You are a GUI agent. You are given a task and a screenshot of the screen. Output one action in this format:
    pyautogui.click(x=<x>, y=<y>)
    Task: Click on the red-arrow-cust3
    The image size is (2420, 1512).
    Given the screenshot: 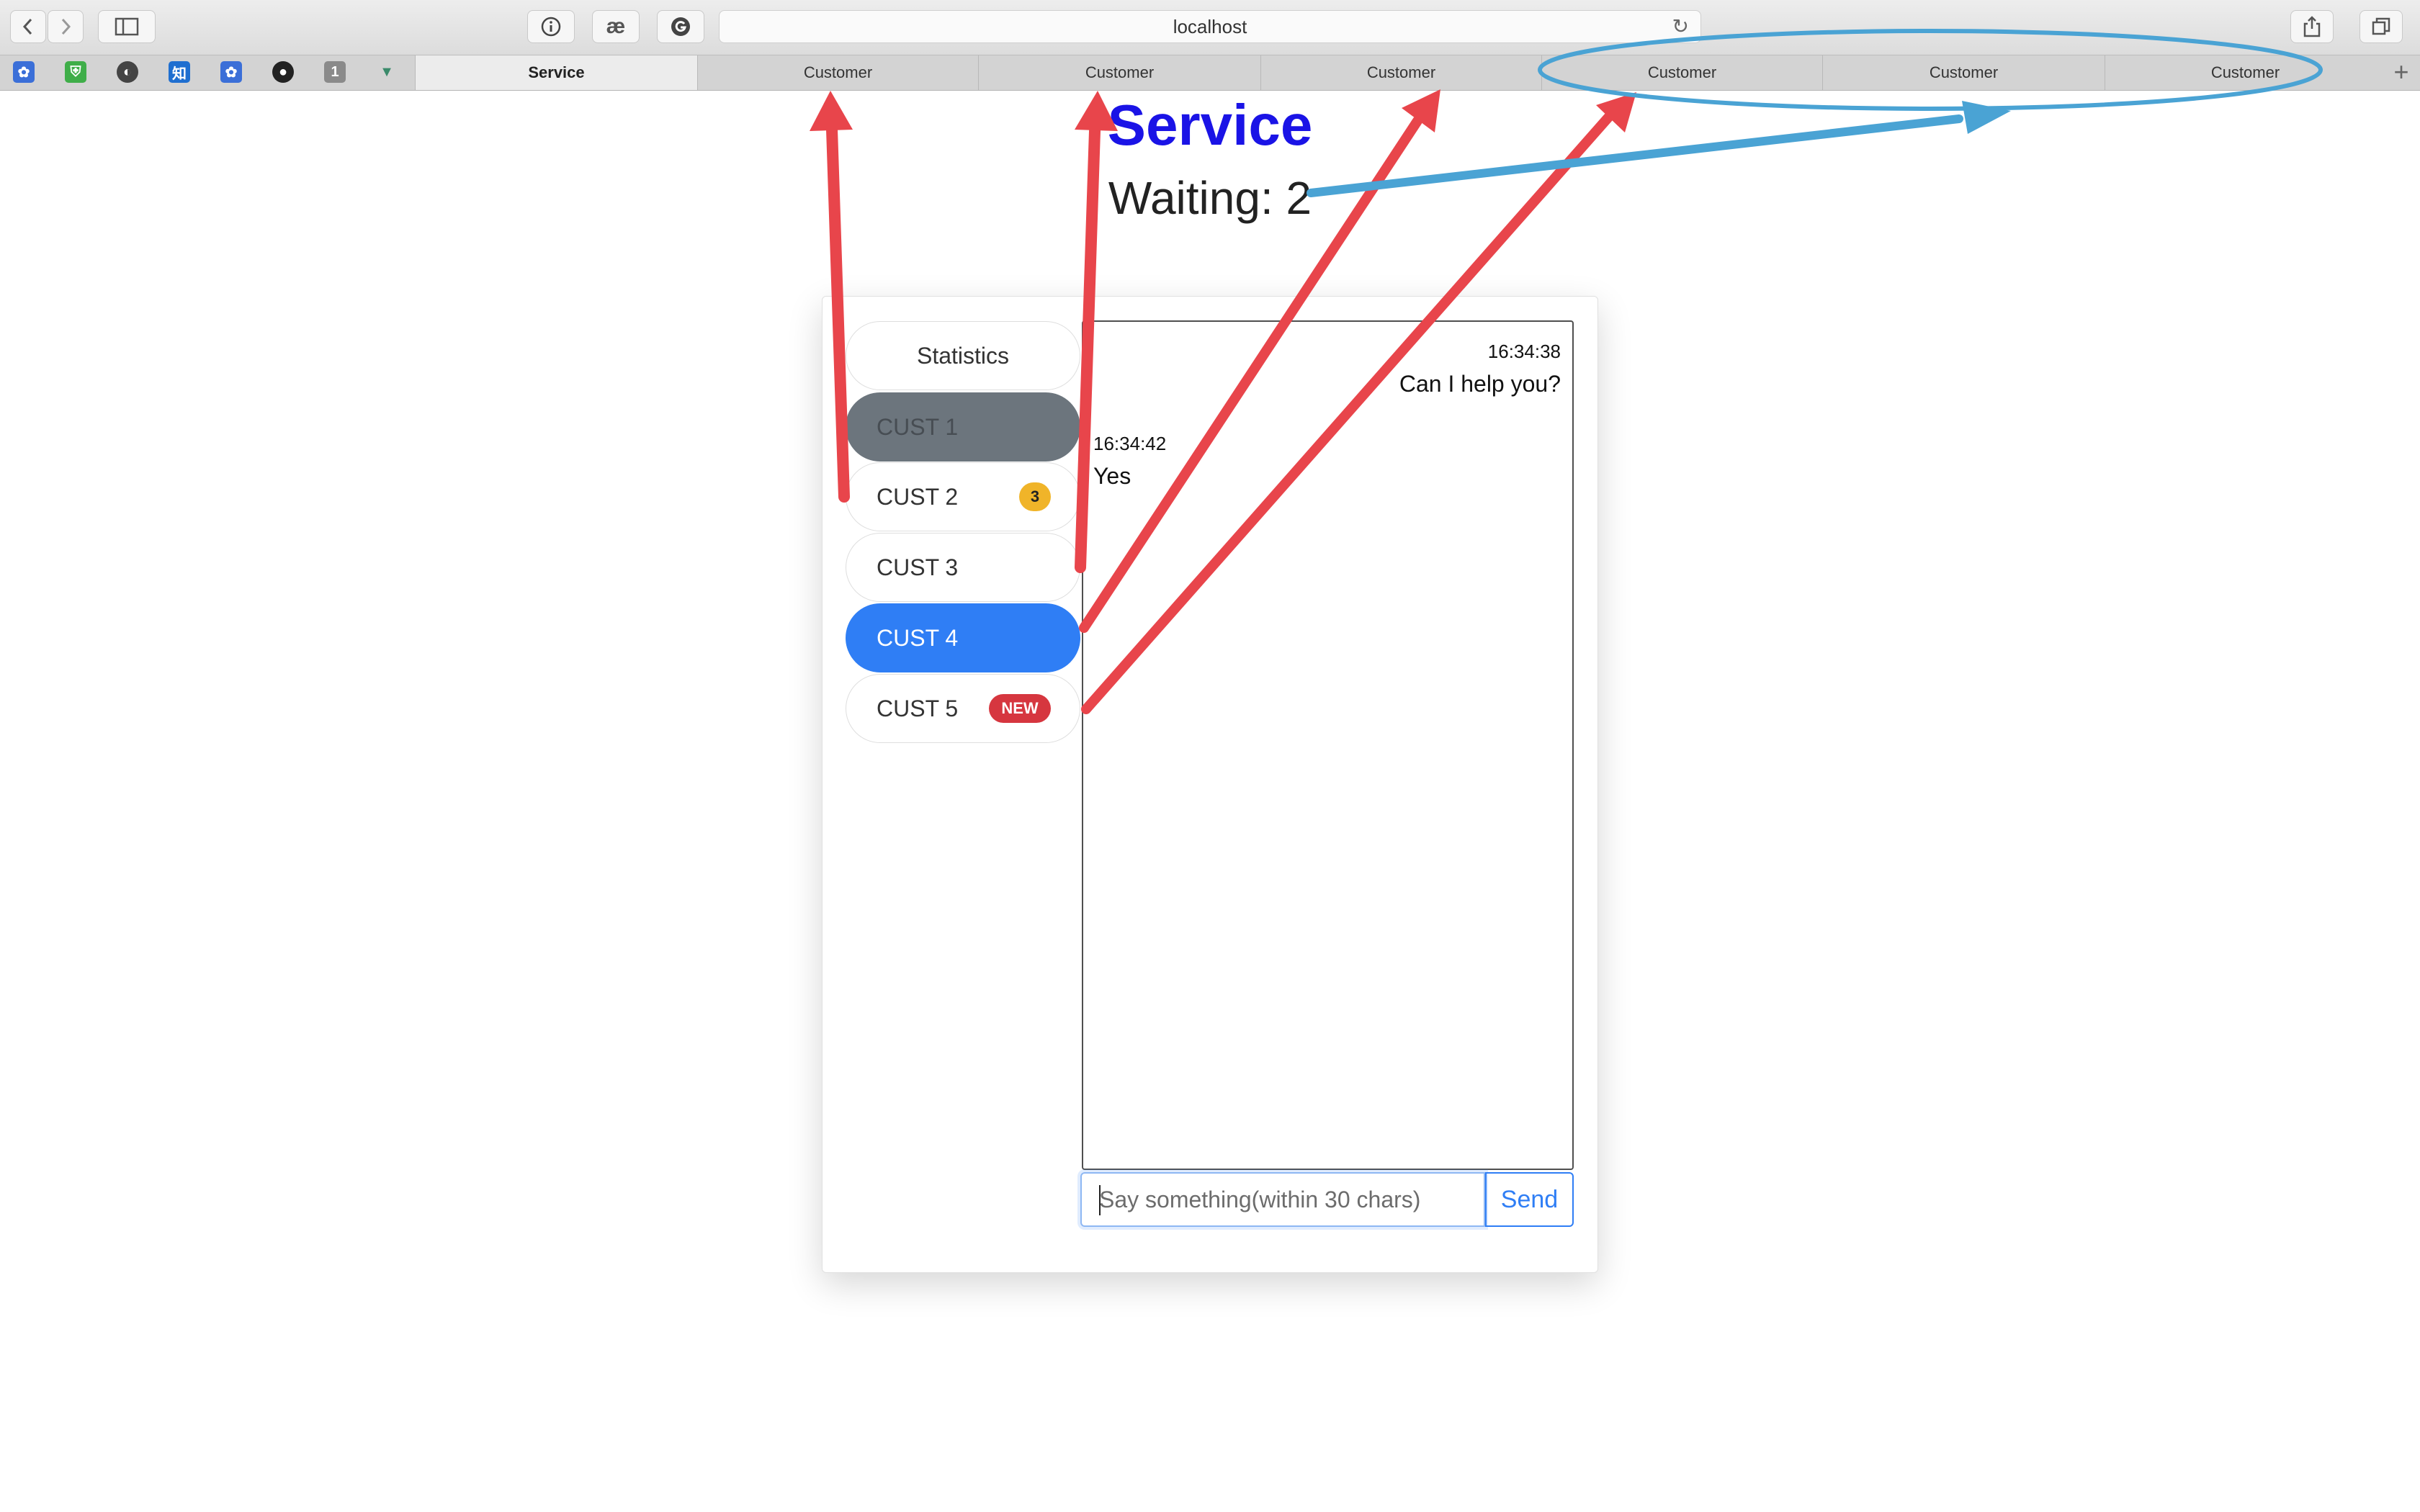 What is the action you would take?
    pyautogui.click(x=1259, y=361)
    